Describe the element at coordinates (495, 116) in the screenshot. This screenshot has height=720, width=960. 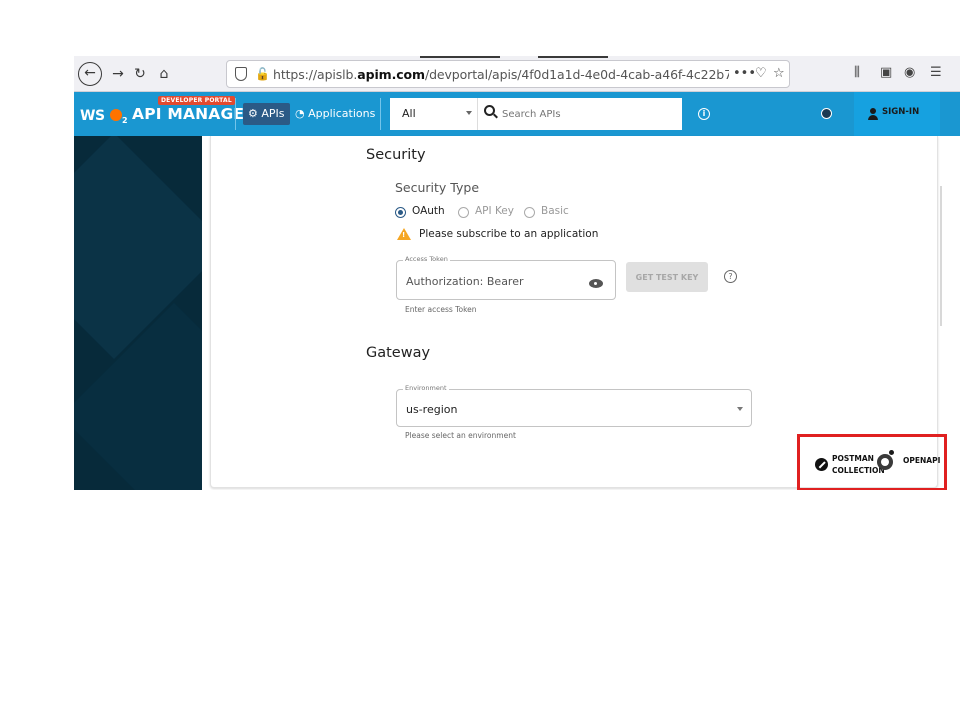
I see `search-icon-handle` at that location.